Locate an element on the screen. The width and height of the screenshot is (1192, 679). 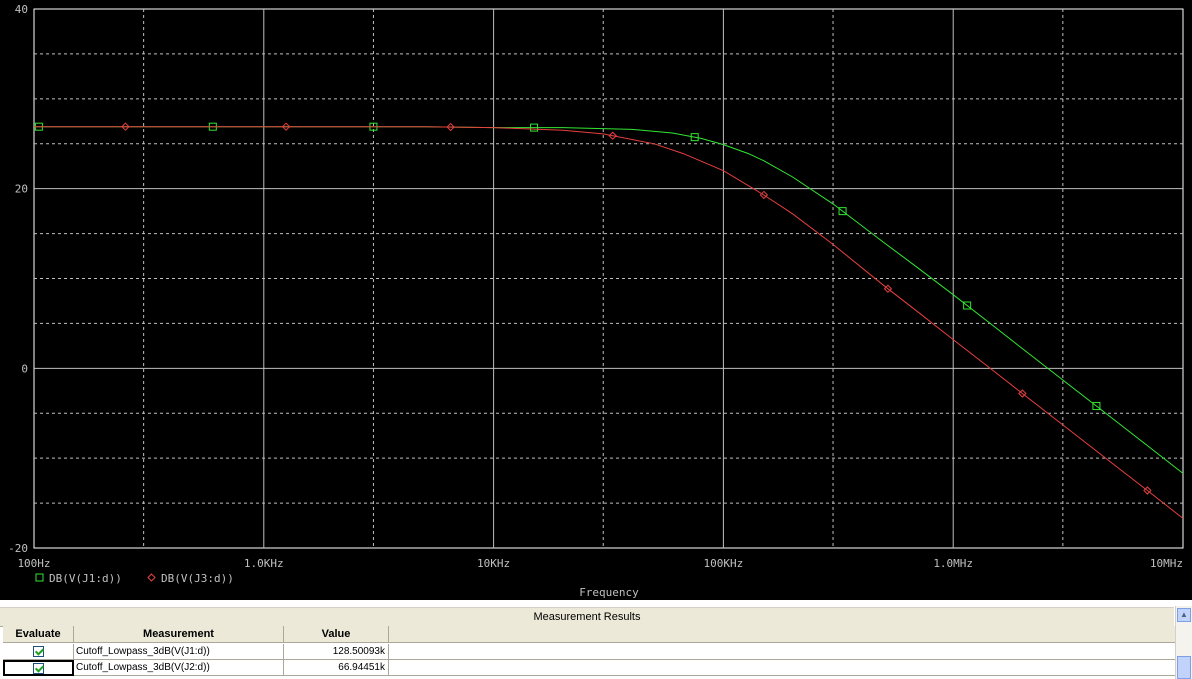
value-column-header: Value is located at coordinates (336, 634).